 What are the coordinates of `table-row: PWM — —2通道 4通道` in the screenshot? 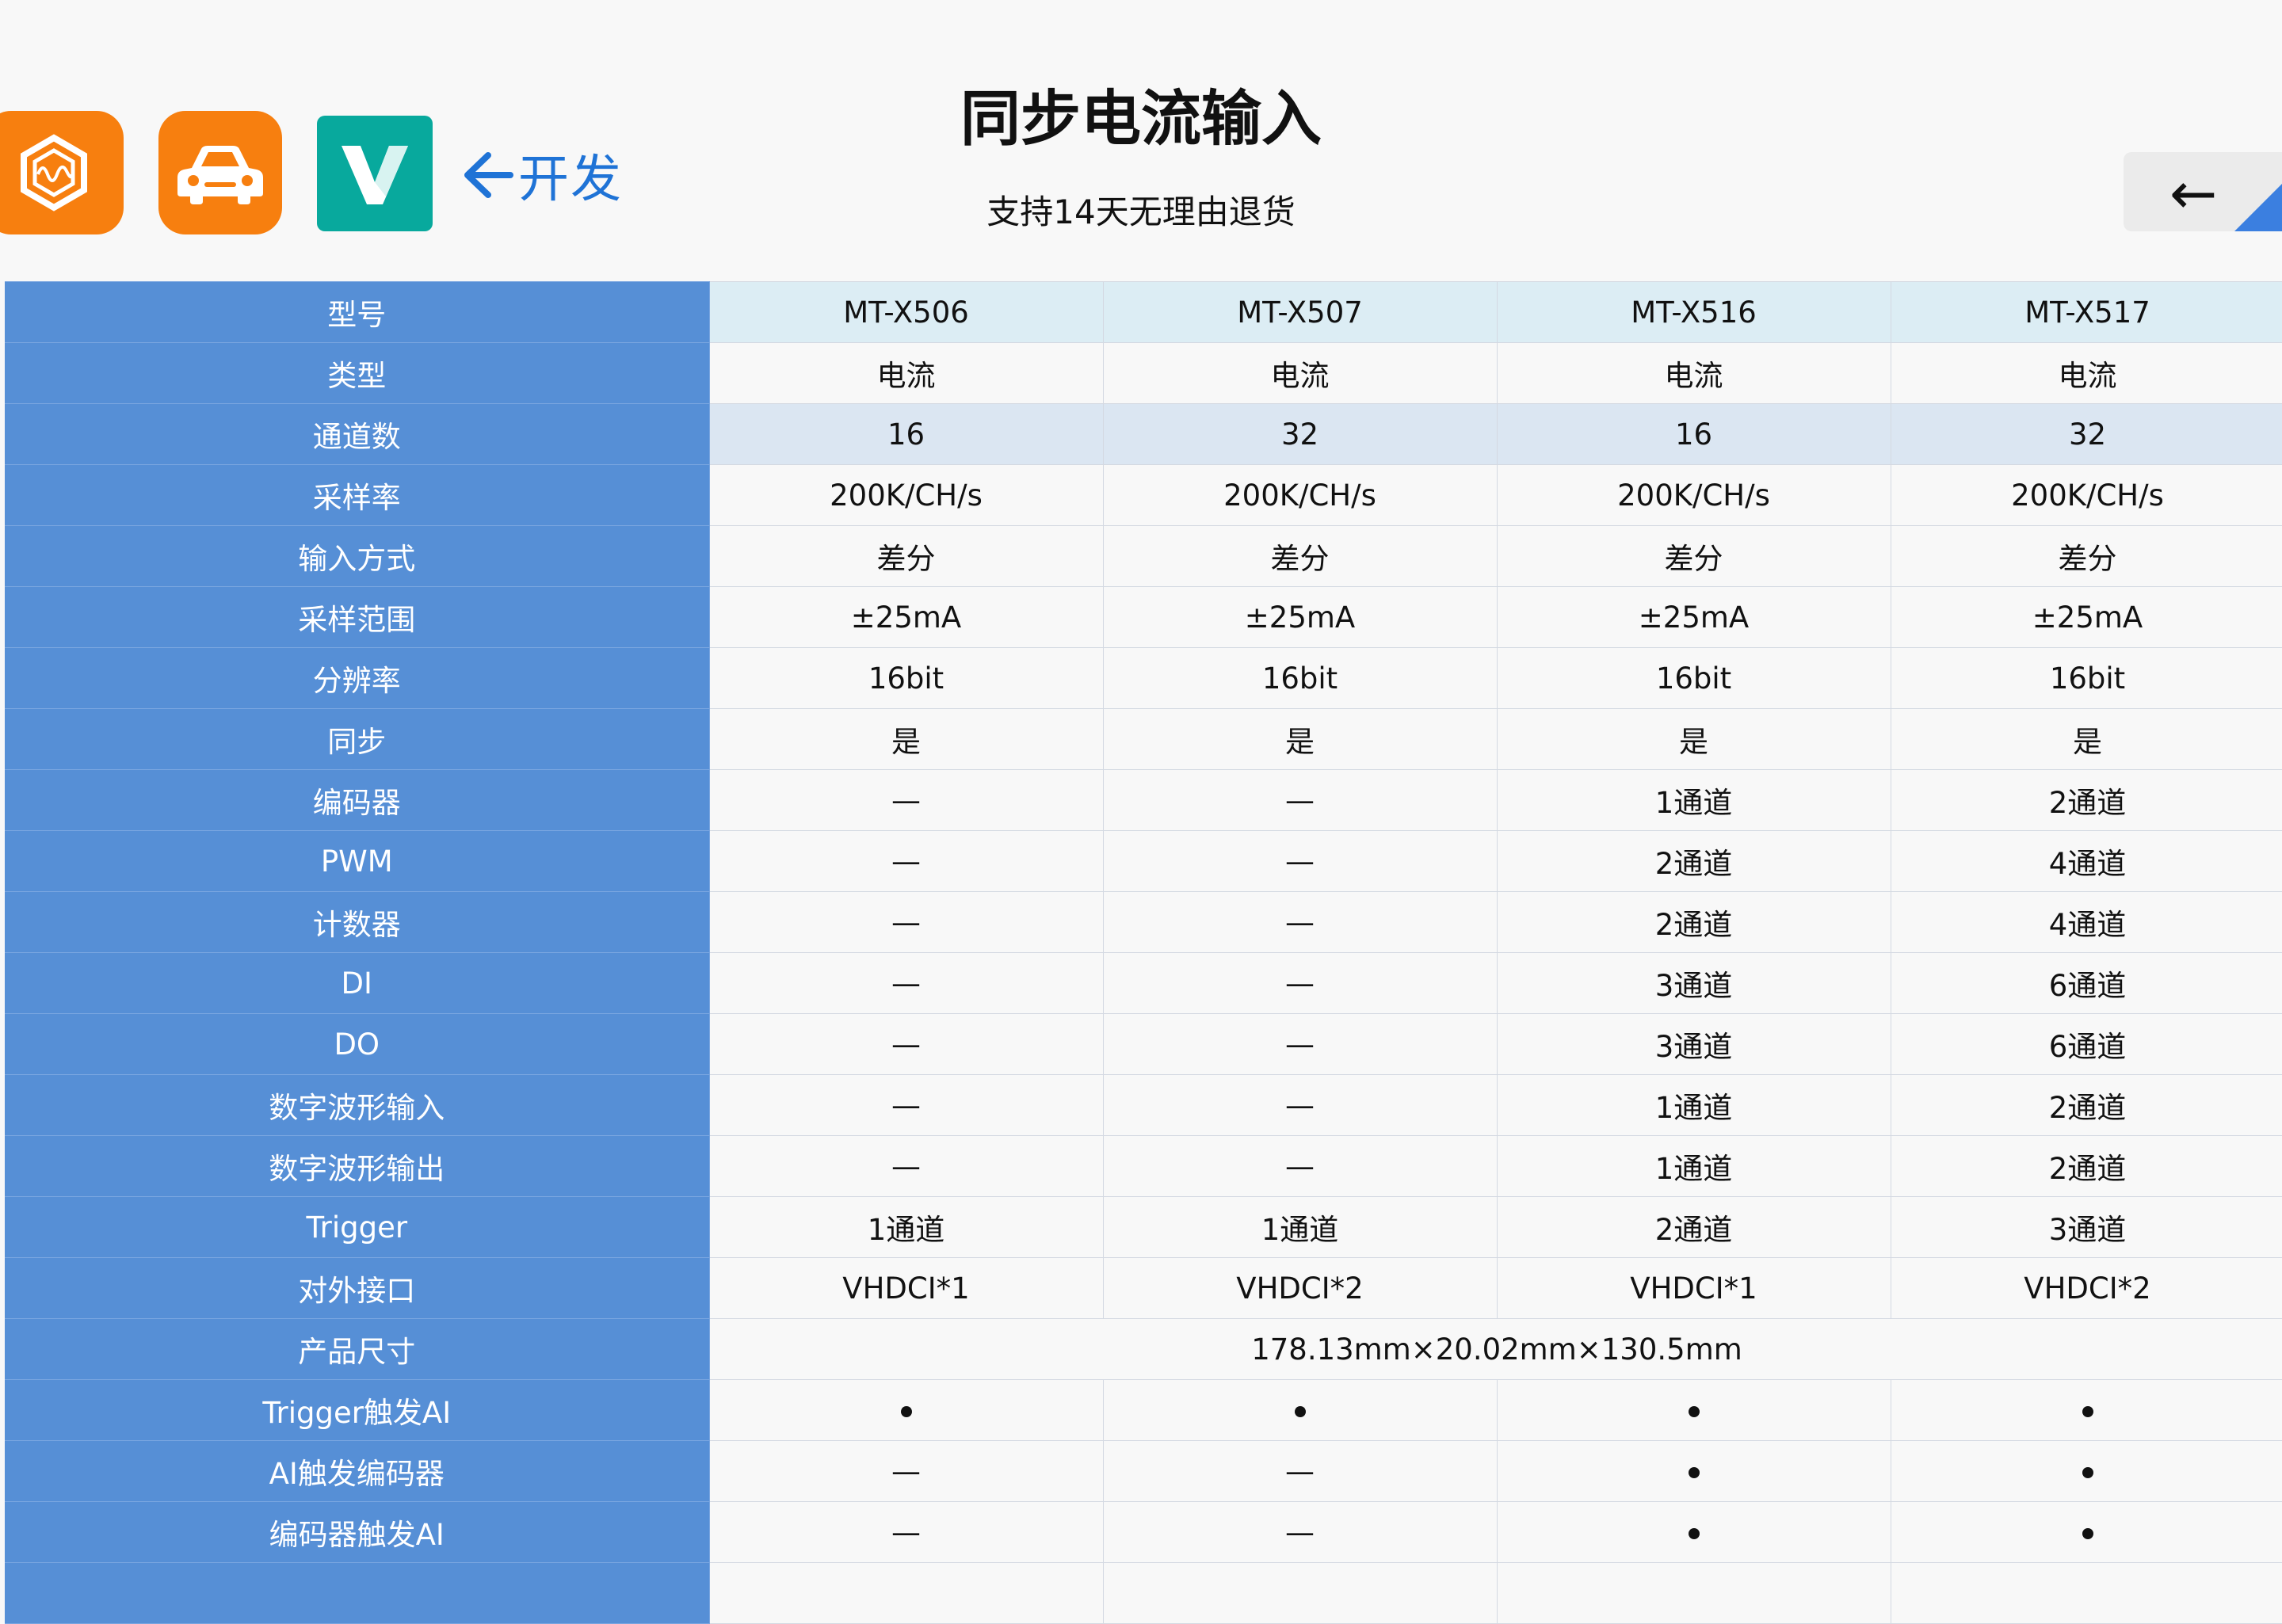 It's located at (1141, 861).